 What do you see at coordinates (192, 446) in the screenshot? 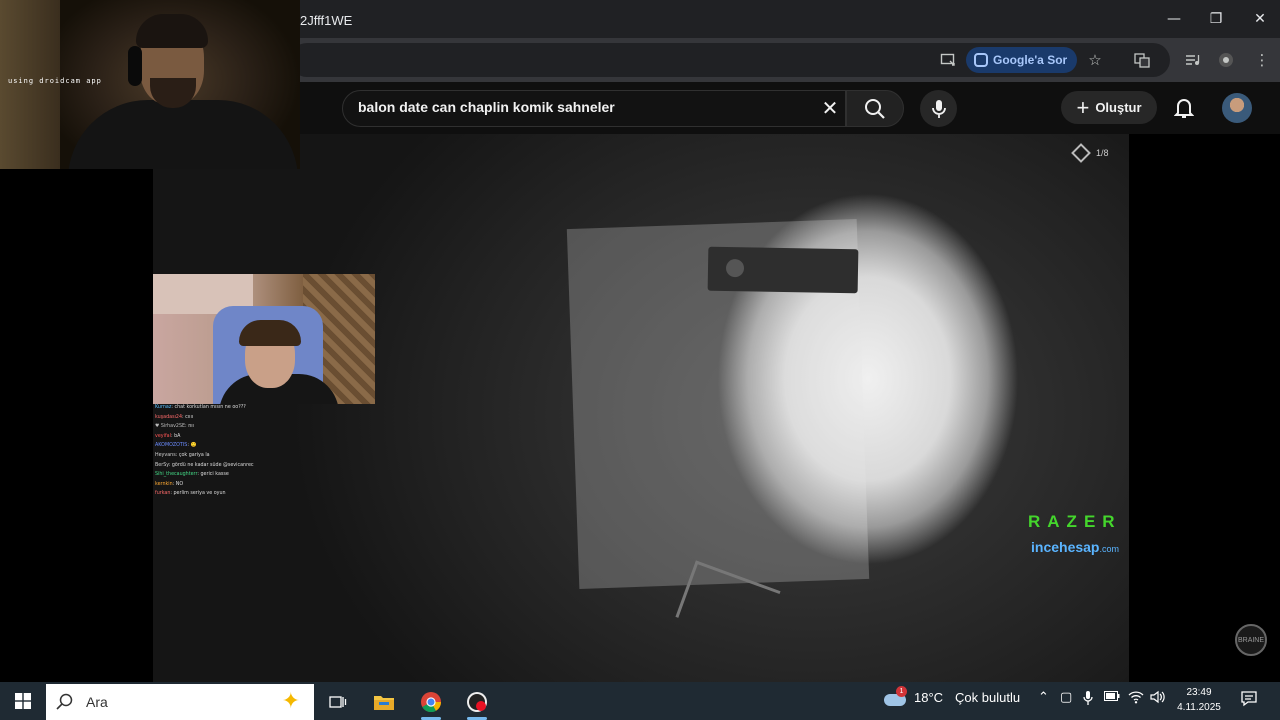
I see `chat-message-text: : 🙂` at bounding box center [192, 446].